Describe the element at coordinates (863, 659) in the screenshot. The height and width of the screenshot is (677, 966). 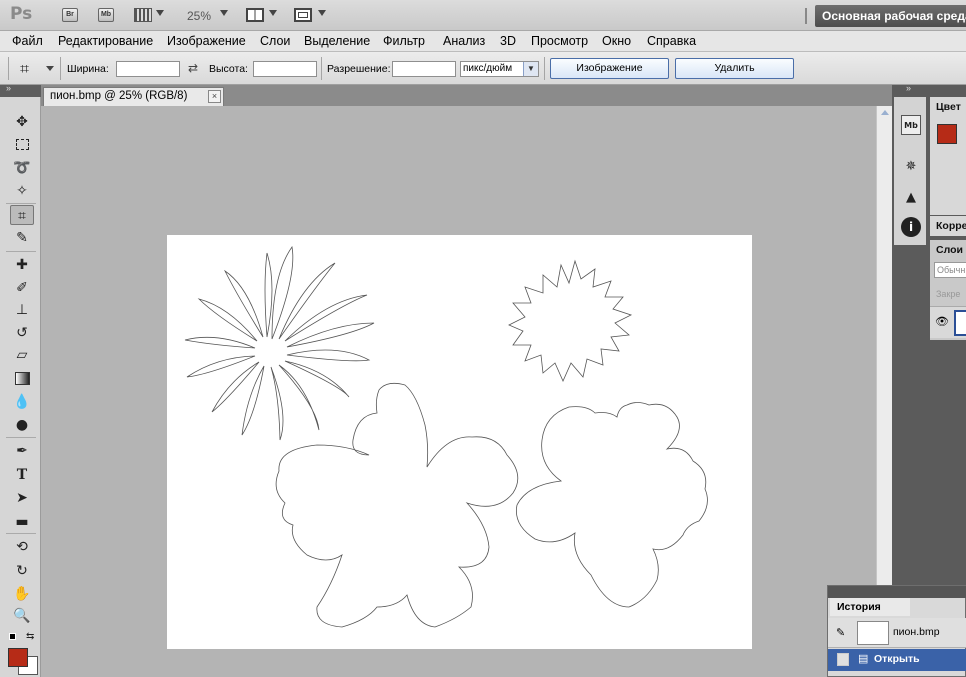
I see `open-document-icon: ▤` at that location.